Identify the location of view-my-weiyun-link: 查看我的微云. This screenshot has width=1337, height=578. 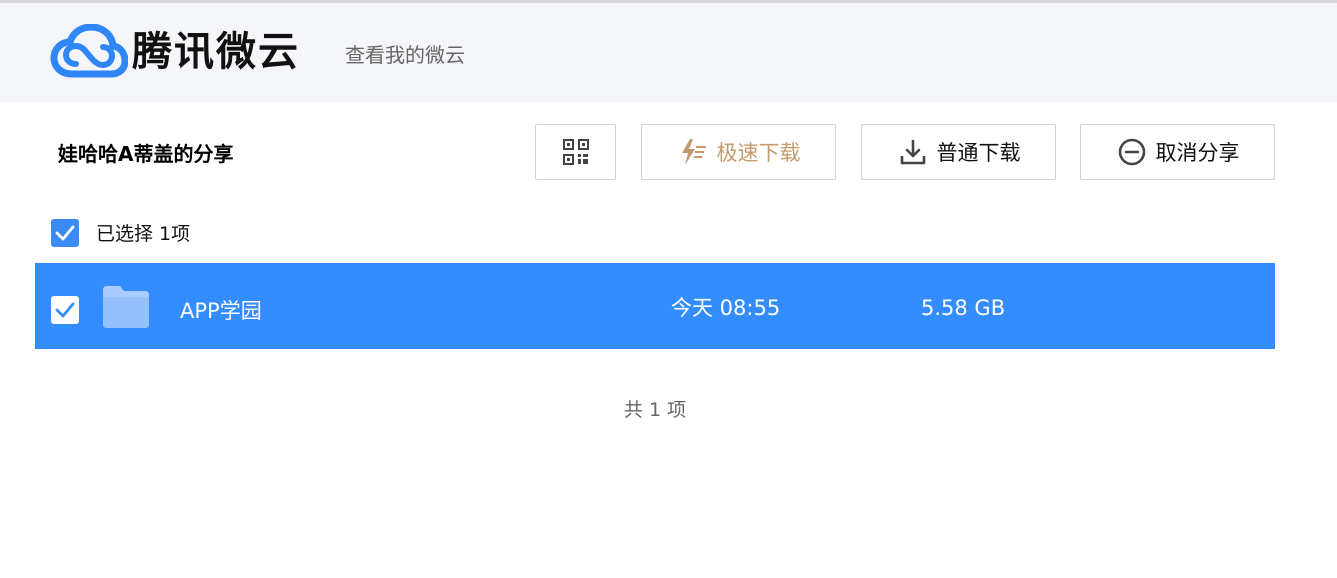
(405, 55).